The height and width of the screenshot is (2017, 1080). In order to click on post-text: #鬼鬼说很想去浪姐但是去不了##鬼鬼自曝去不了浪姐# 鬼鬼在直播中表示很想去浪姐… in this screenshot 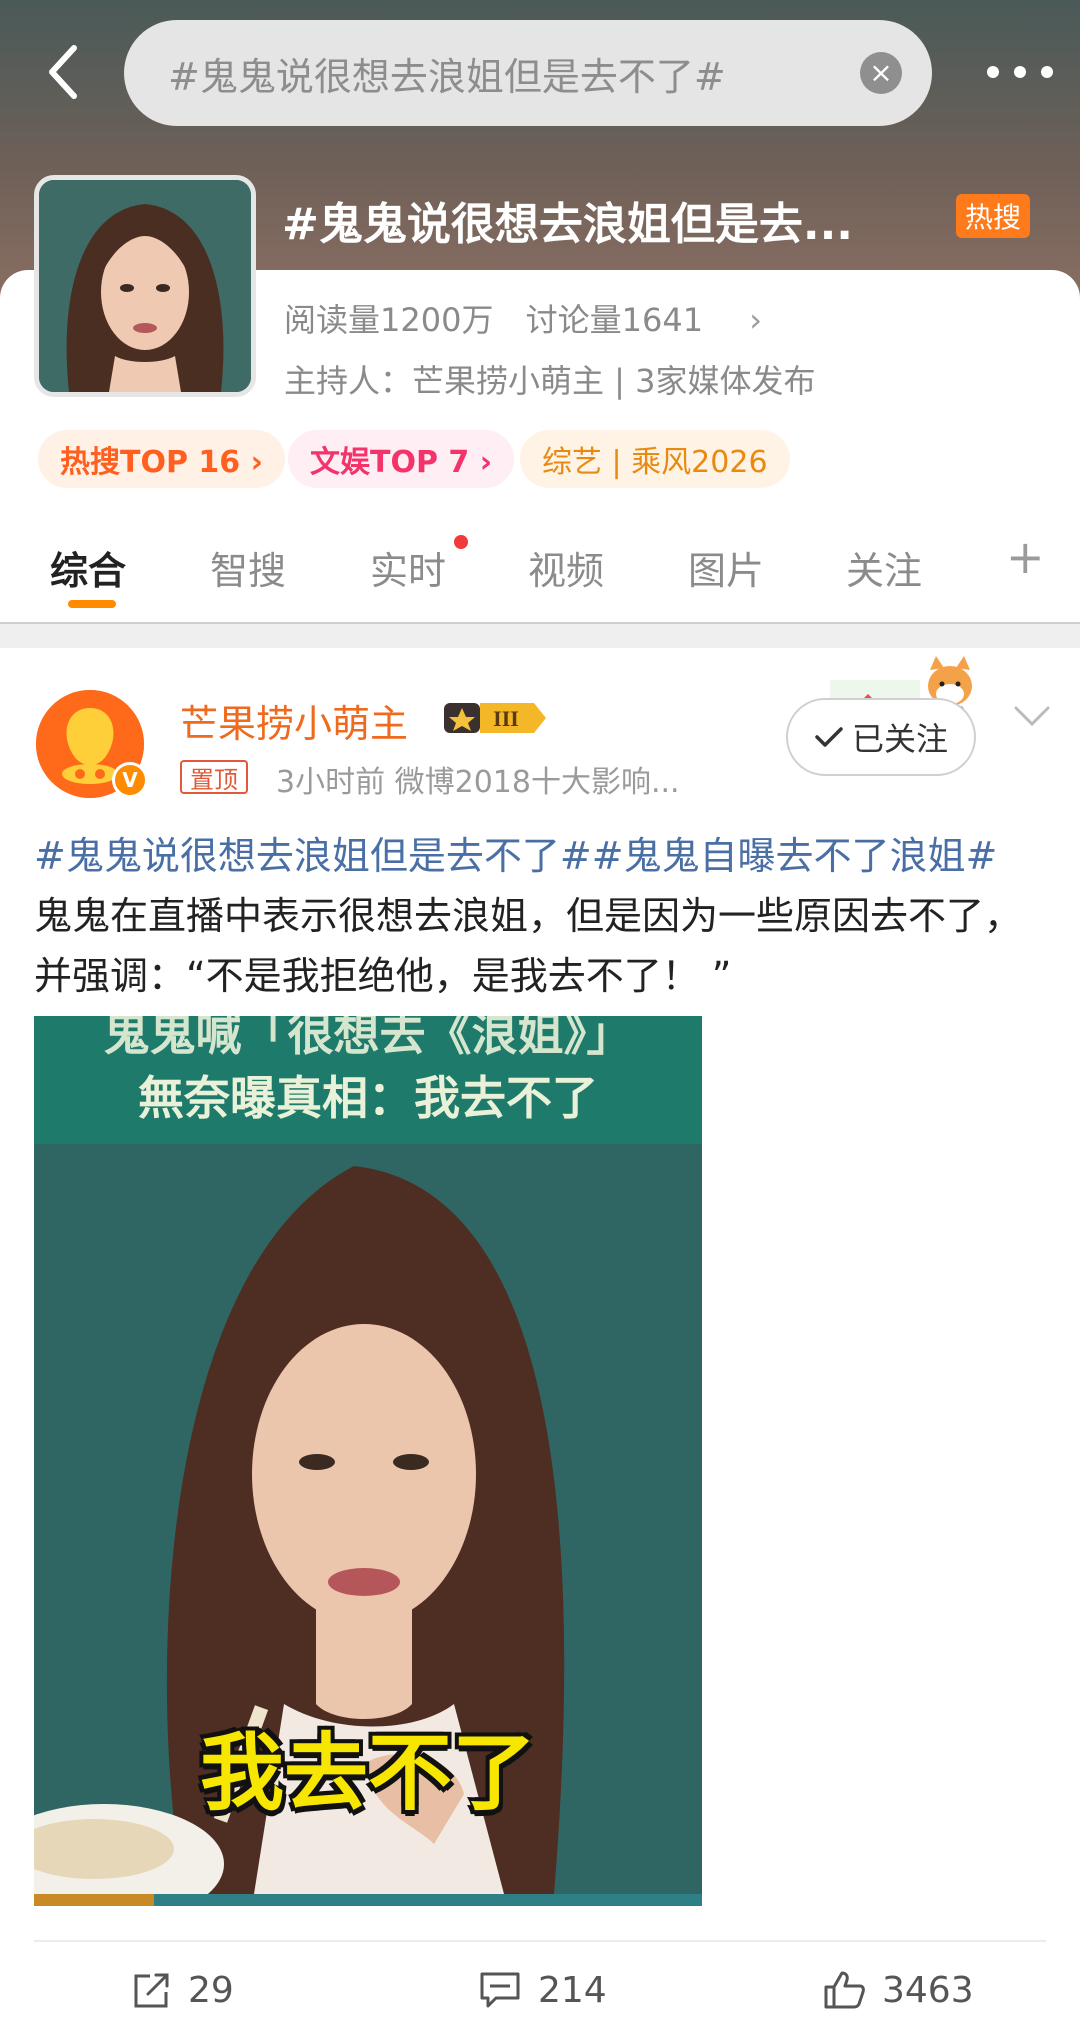, I will do `click(540, 916)`.